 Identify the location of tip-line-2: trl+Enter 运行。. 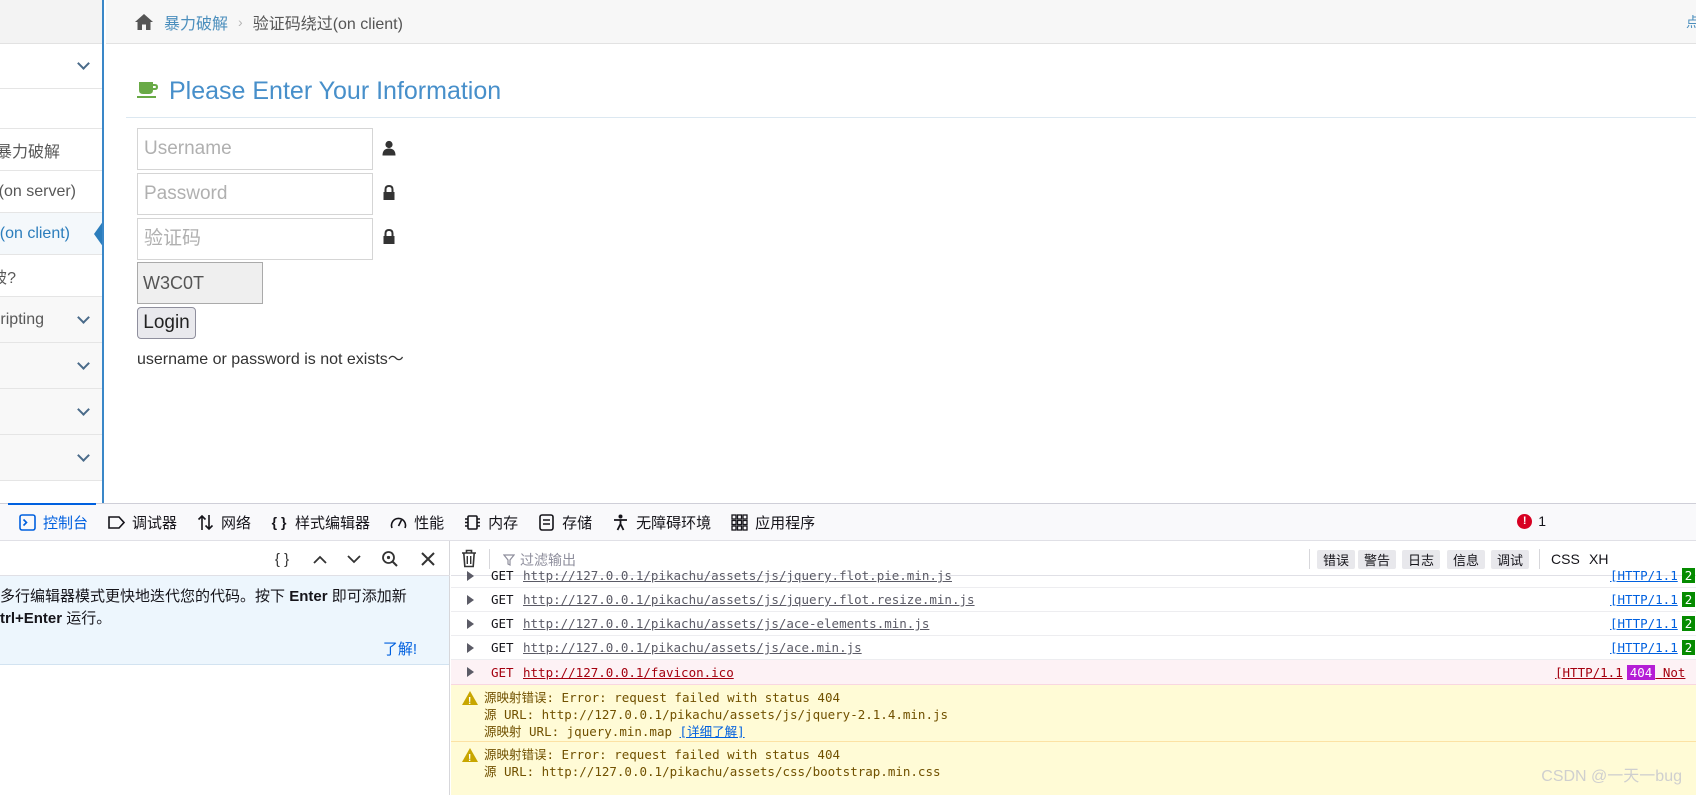
(56, 618).